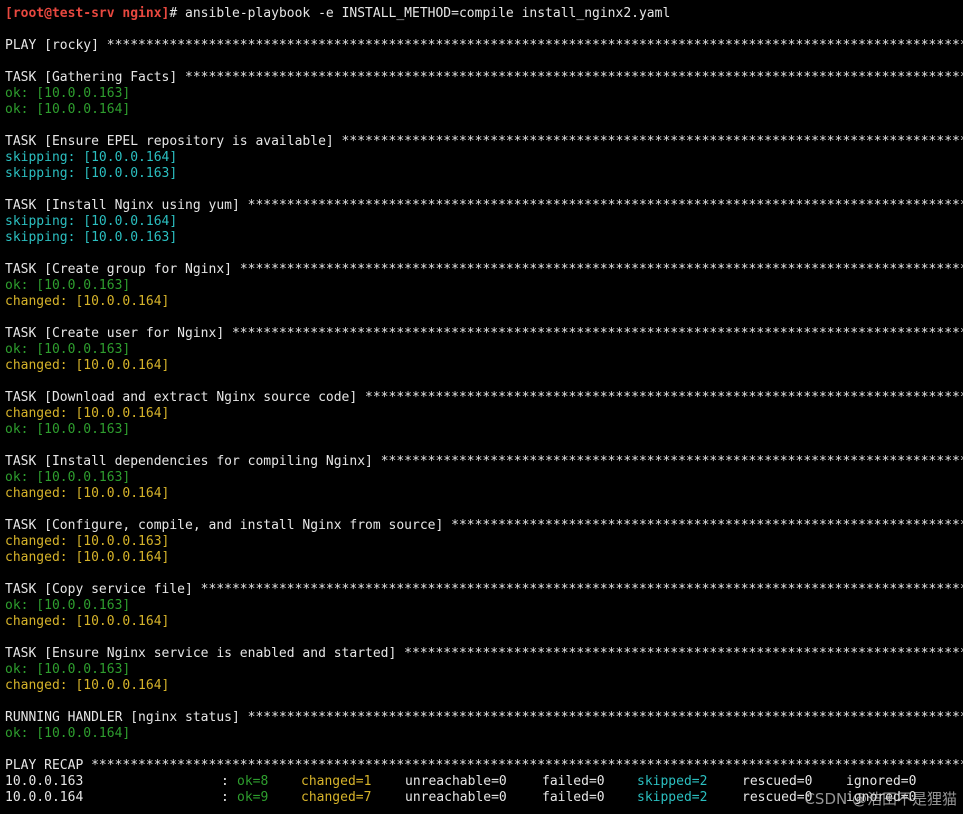 The height and width of the screenshot is (814, 963). I want to click on prompt-symbol: #, so click(177, 13).